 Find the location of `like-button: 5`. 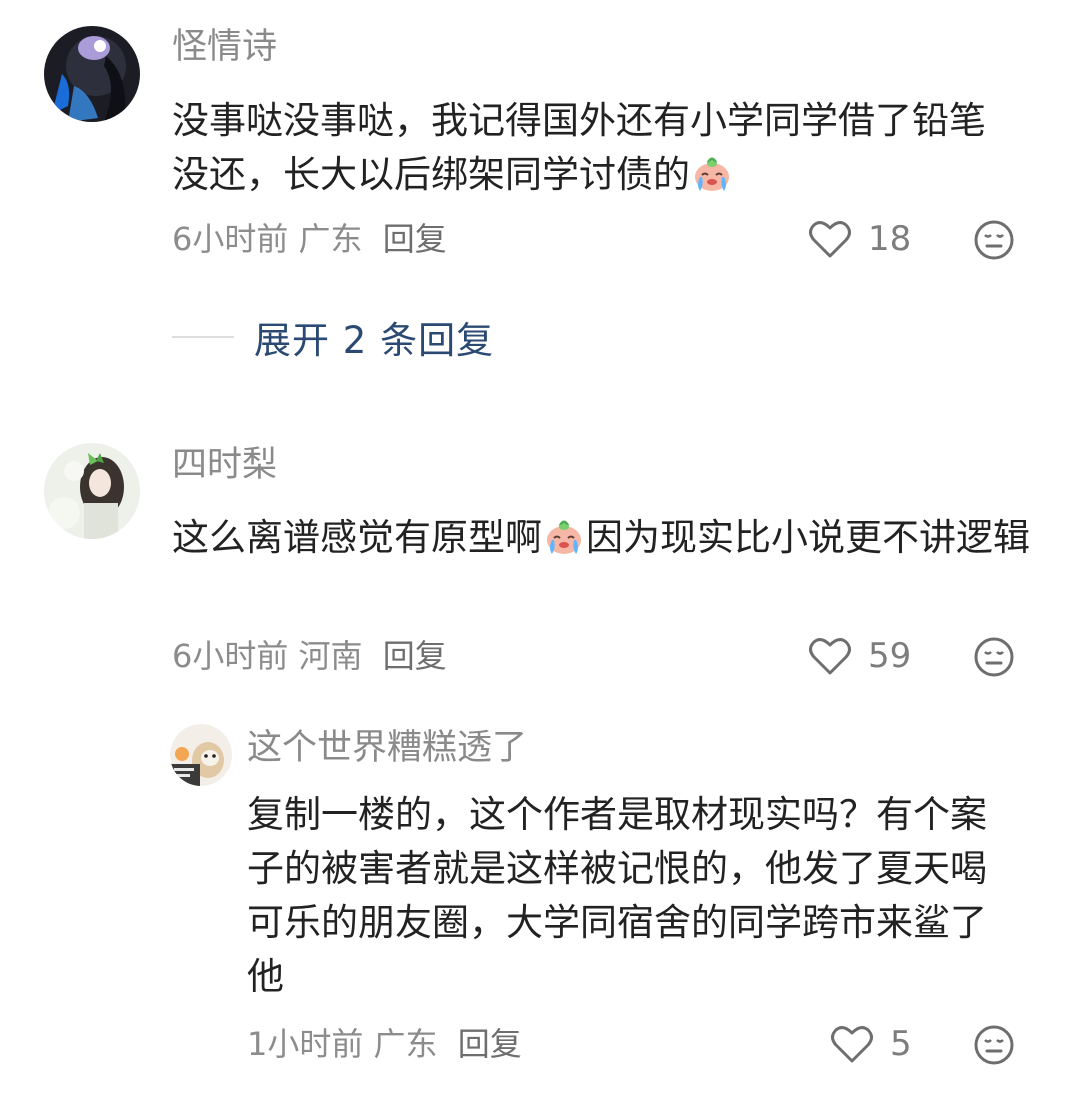

like-button: 5 is located at coordinates (871, 1044).